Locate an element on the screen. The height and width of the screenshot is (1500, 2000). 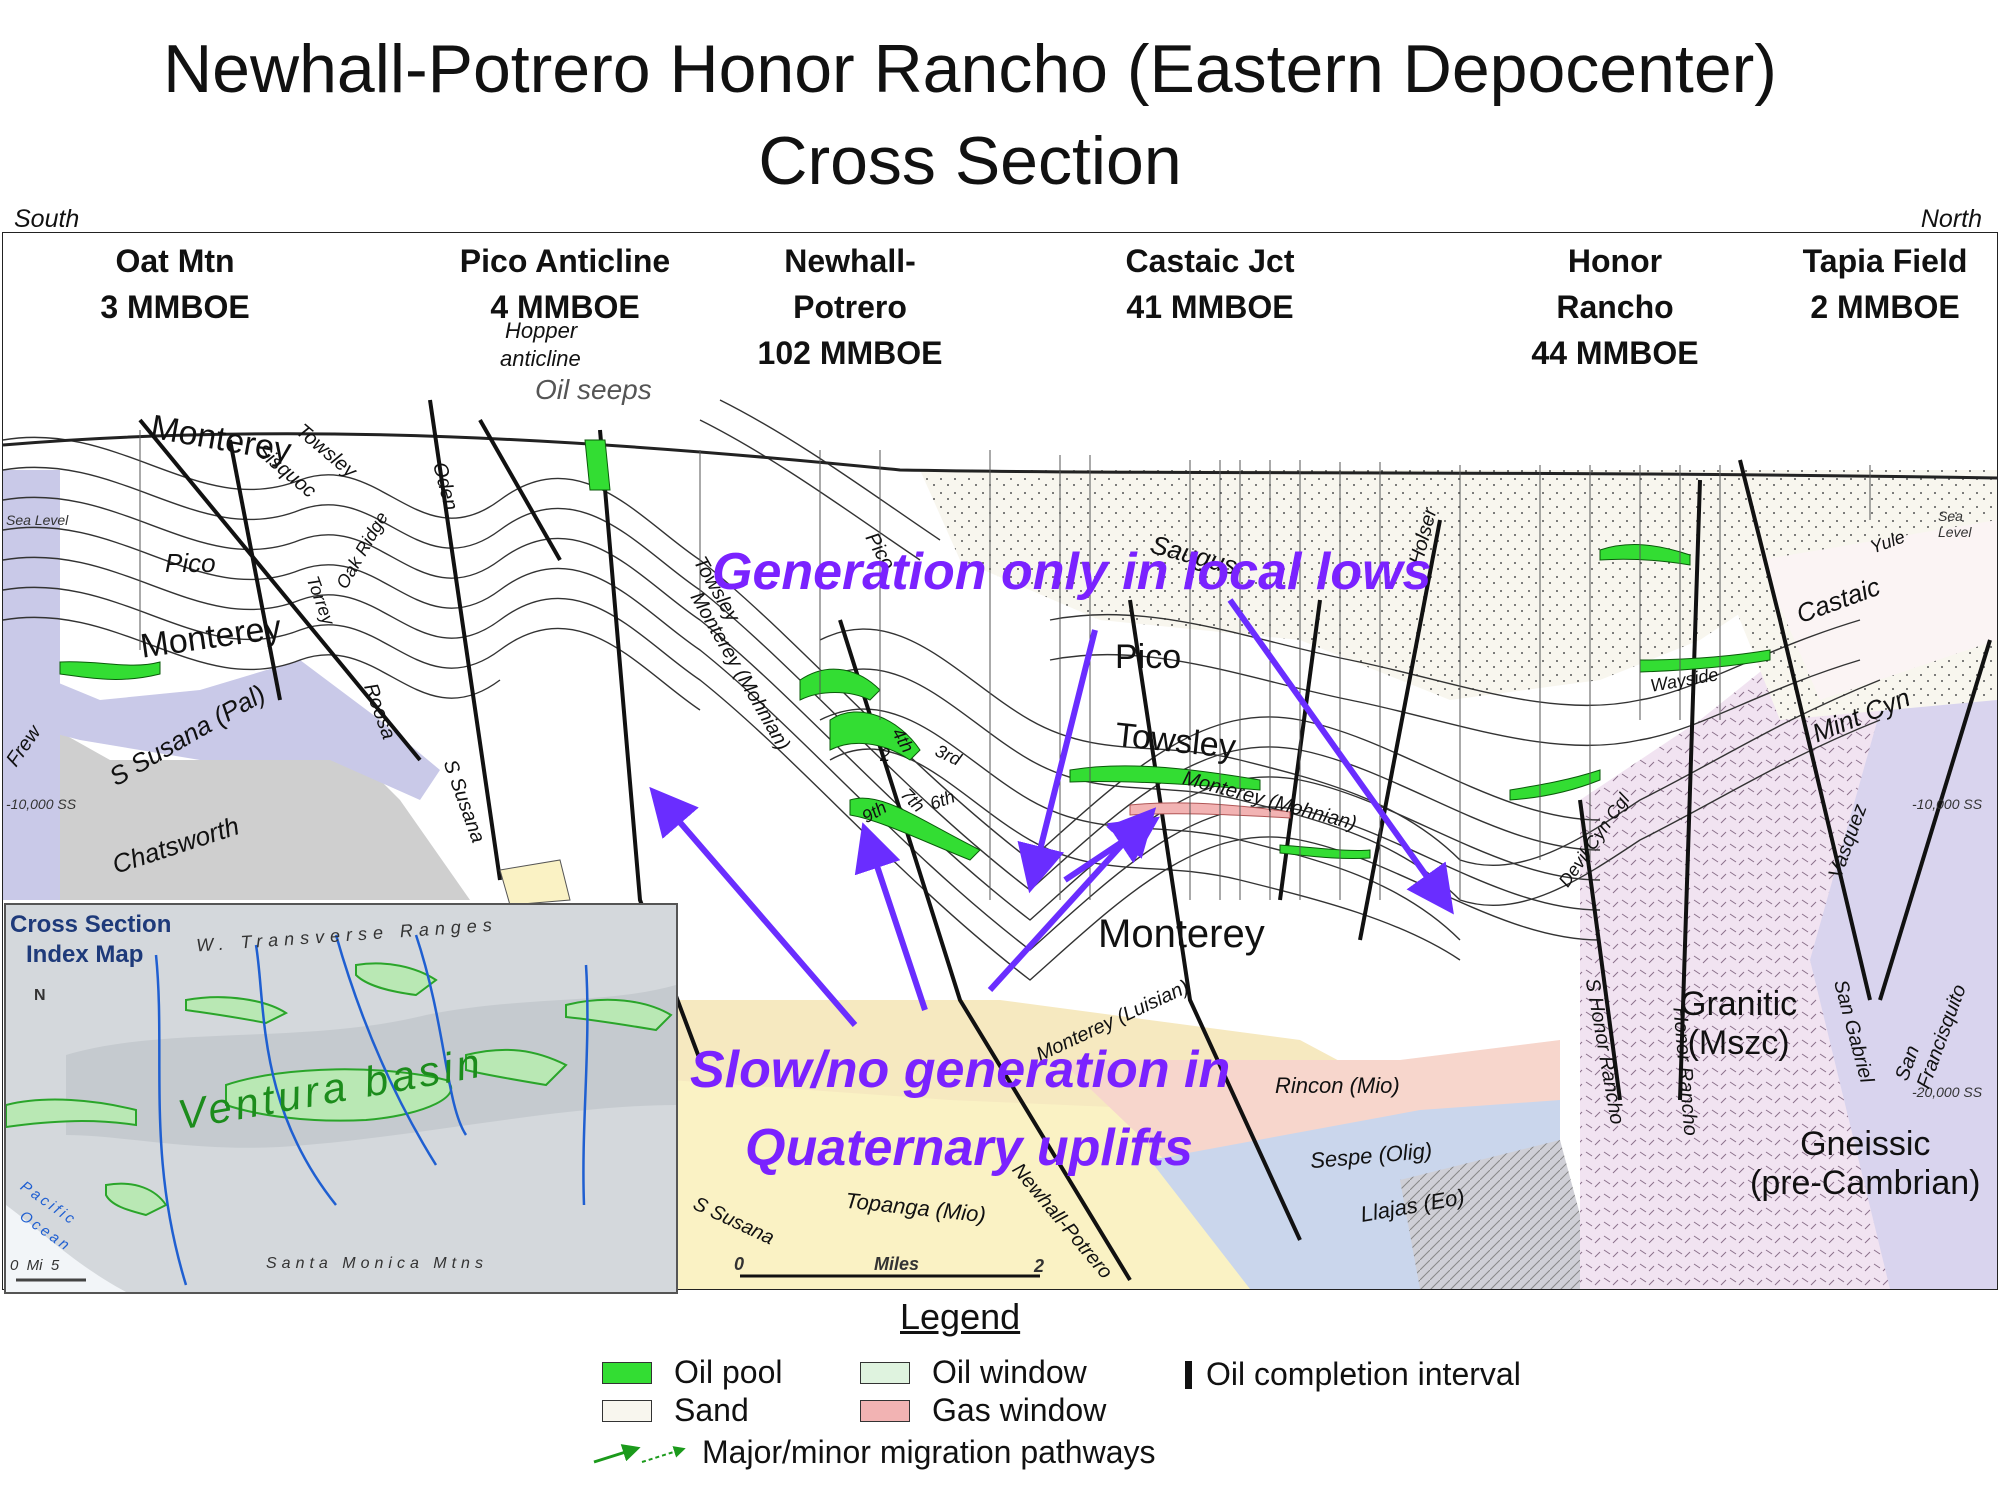
field-name-line2: Rancho is located at coordinates (1615, 307).